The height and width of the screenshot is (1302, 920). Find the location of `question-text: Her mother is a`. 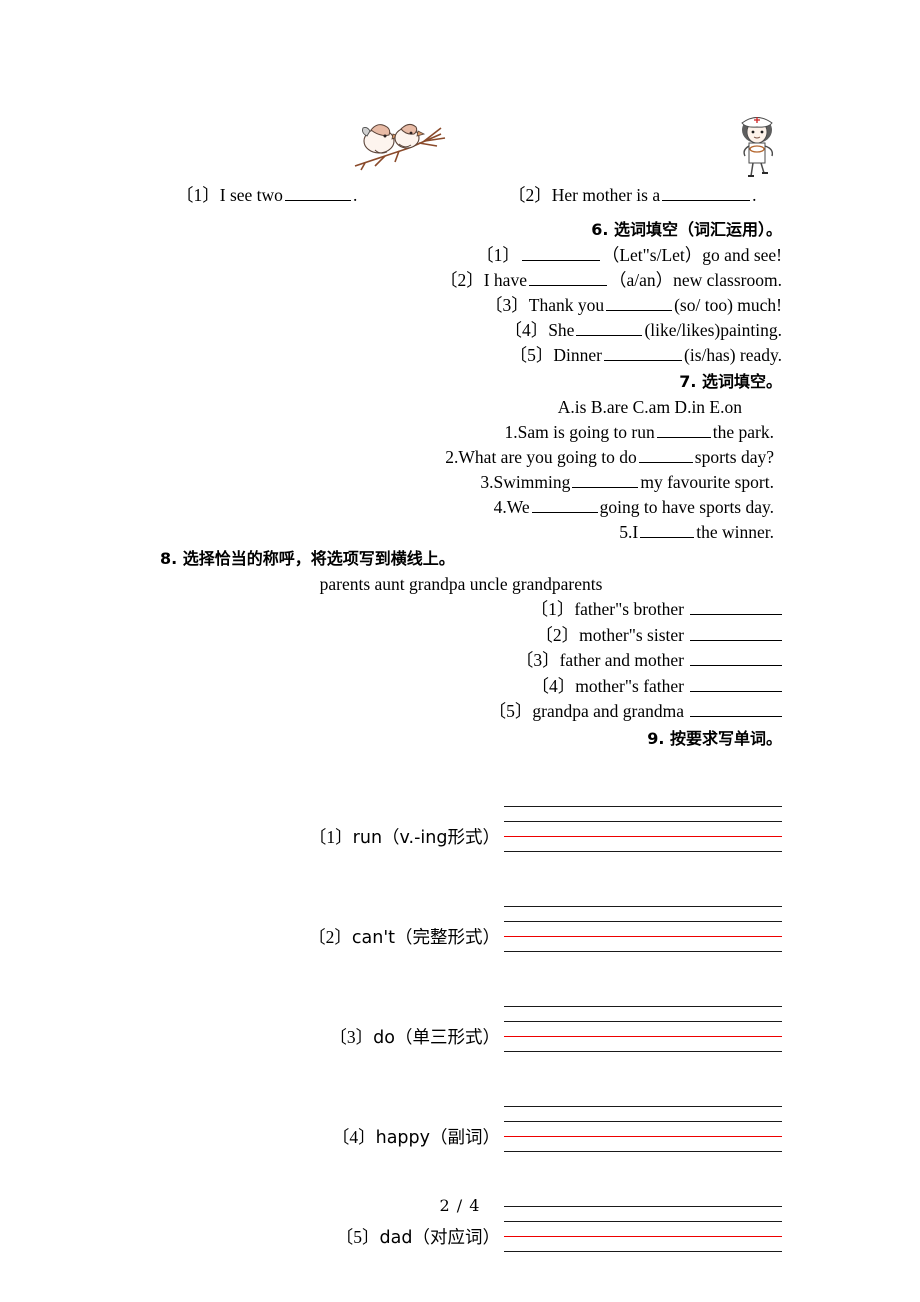

question-text: Her mother is a is located at coordinates (606, 195).